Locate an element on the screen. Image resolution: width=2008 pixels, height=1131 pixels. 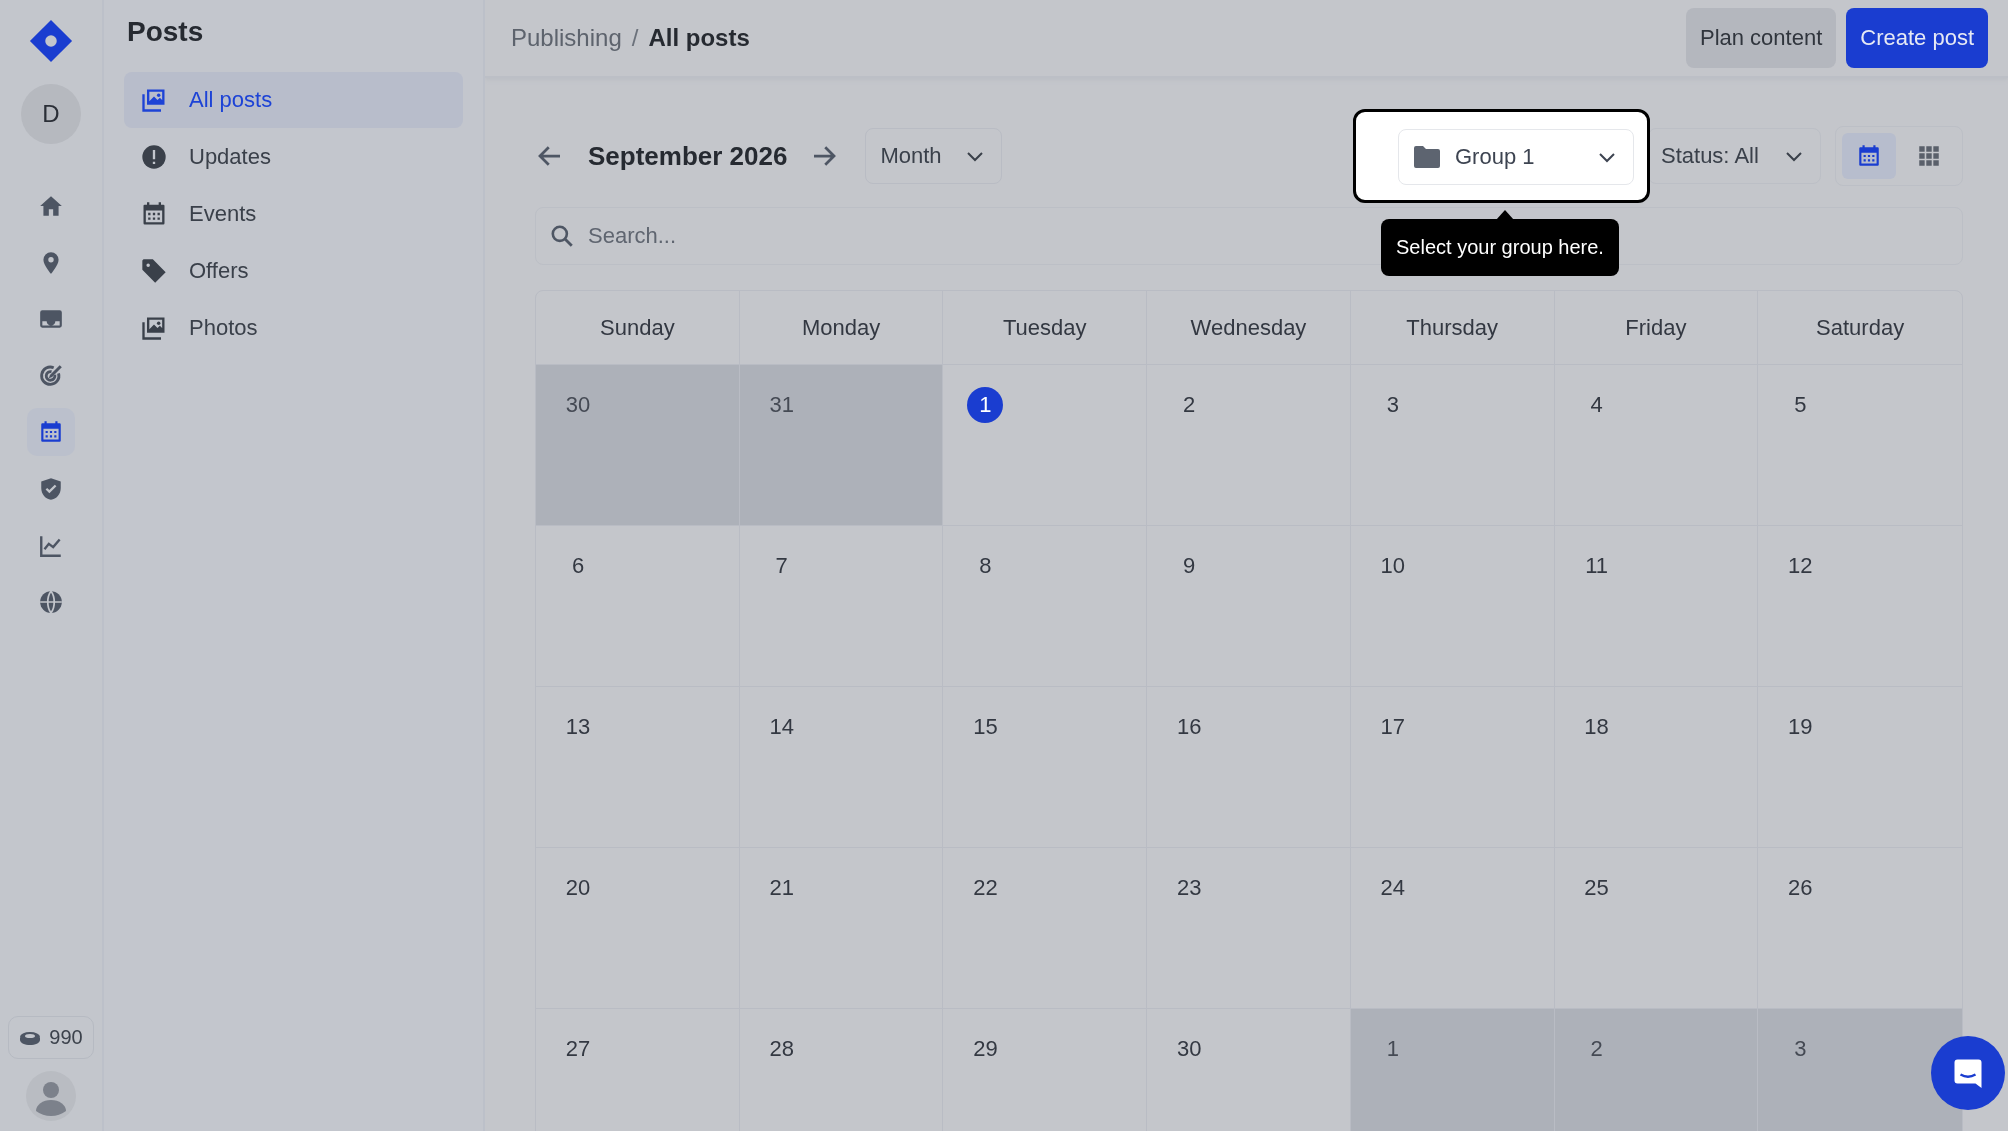
sidebar-item: Offers is located at coordinates (293, 271).